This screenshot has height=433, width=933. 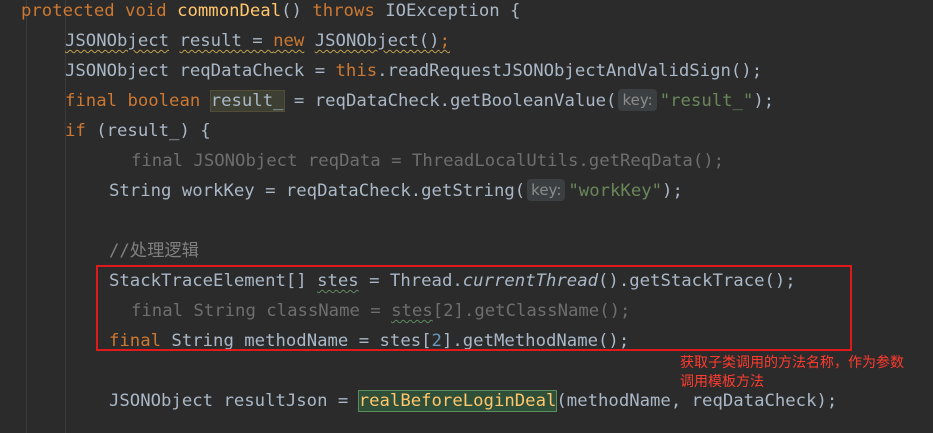 I want to click on method-call-highlight: realBeforeLoginDeal, so click(x=457, y=401).